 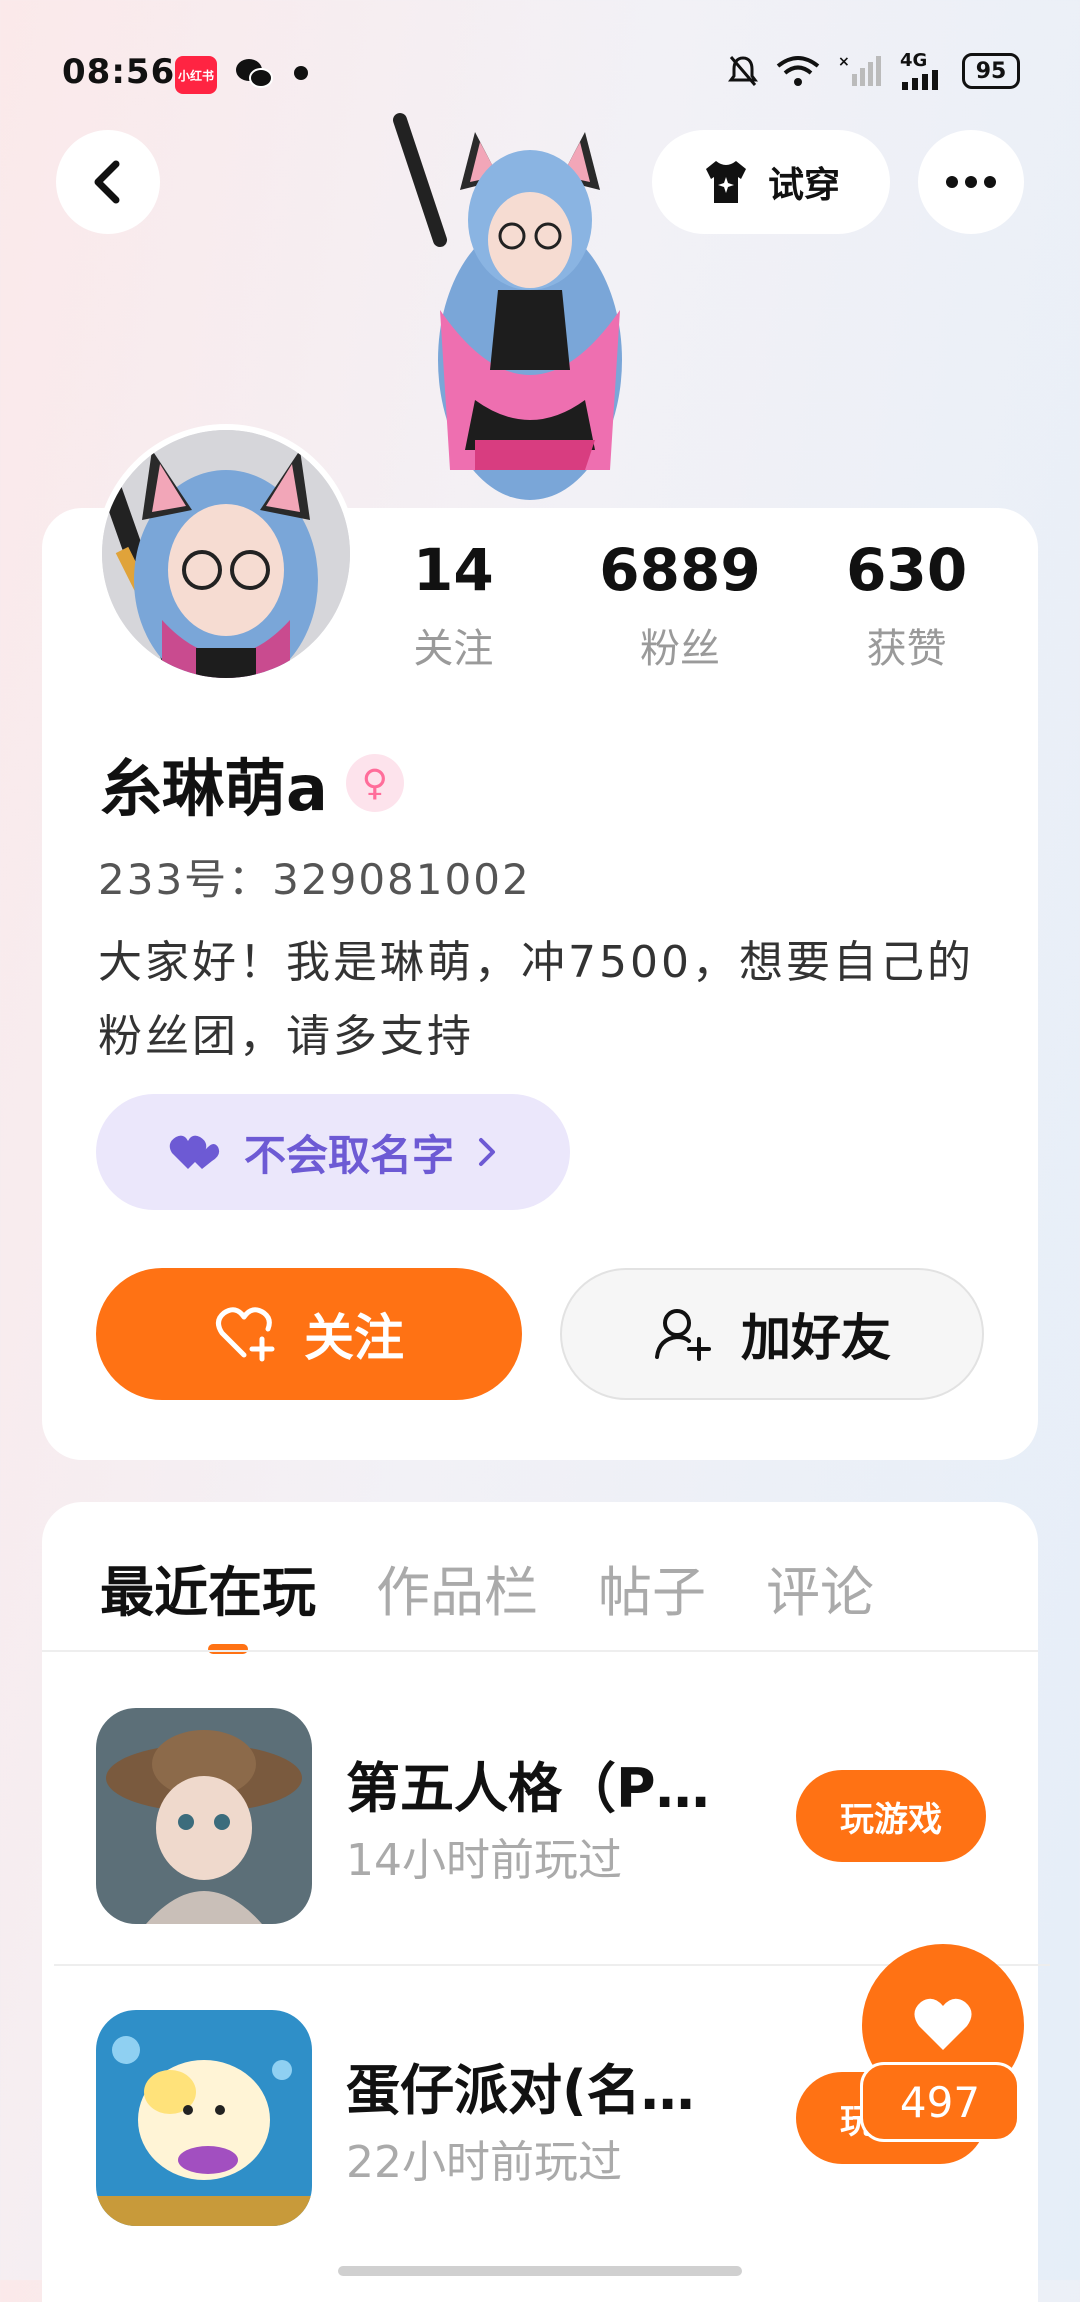 What do you see at coordinates (374, 783) in the screenshot?
I see `female-icon: ♀` at bounding box center [374, 783].